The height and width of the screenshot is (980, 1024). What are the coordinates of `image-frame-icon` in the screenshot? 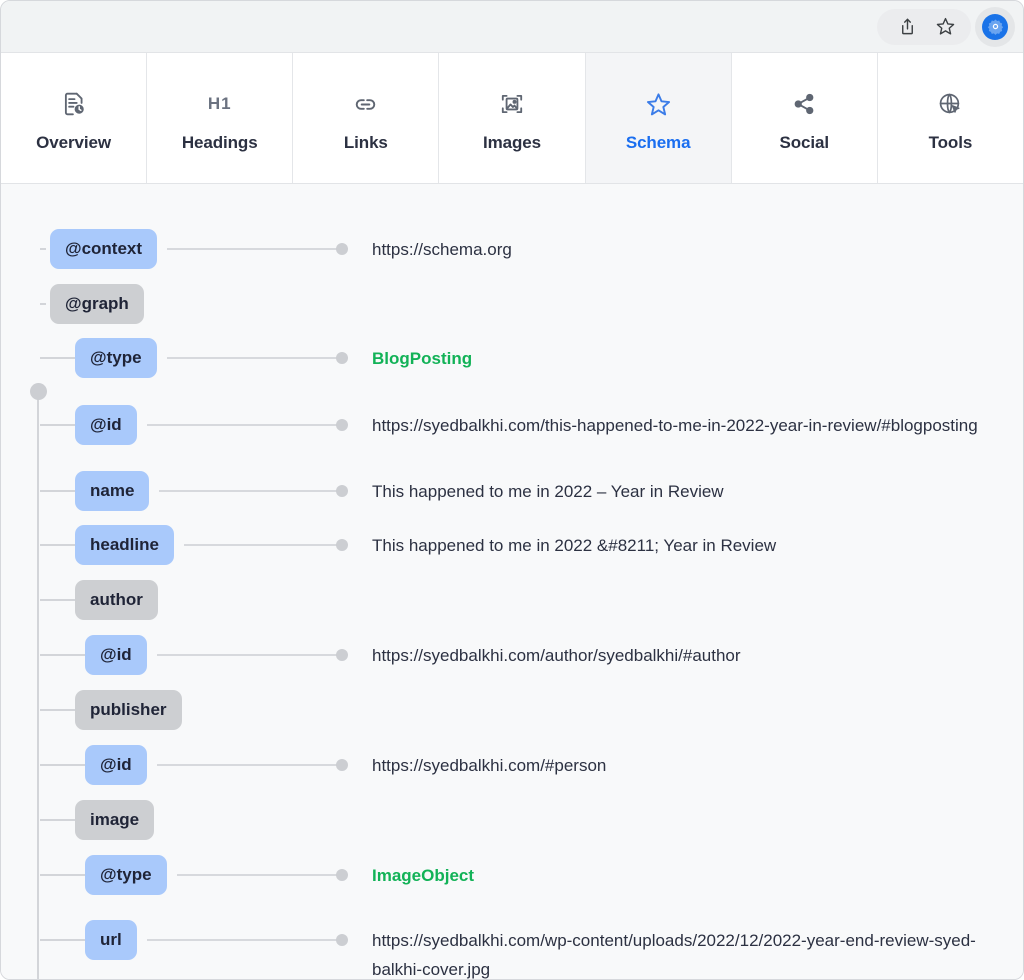 It's located at (512, 104).